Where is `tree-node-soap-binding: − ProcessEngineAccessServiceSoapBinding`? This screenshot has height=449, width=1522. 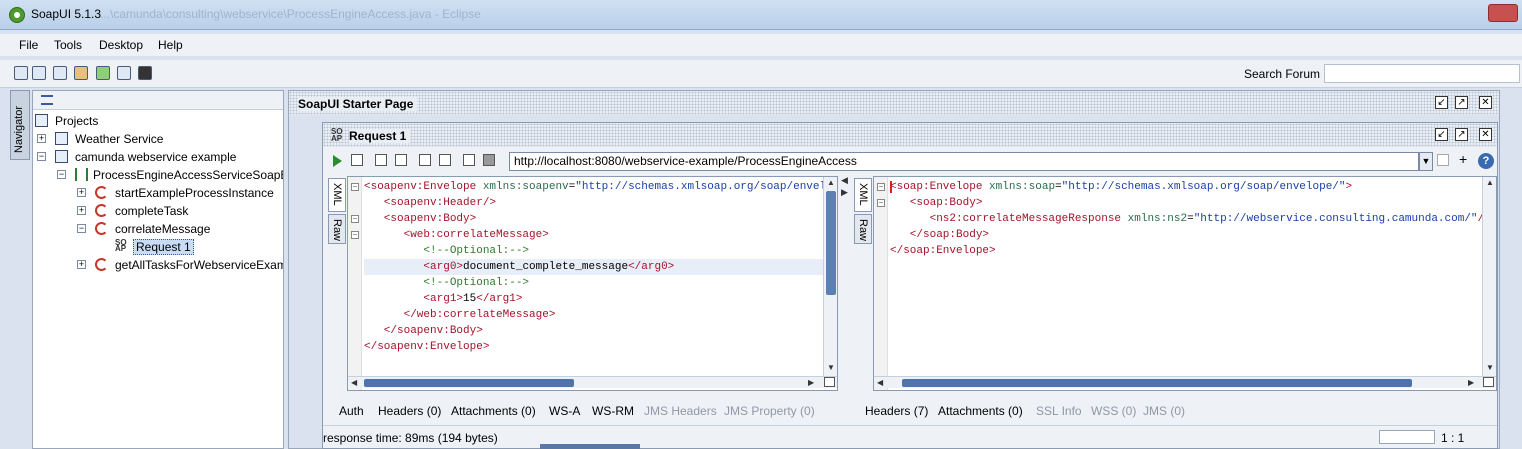
tree-node-soap-binding: − ProcessEngineAccessServiceSoapBinding is located at coordinates (170, 175).